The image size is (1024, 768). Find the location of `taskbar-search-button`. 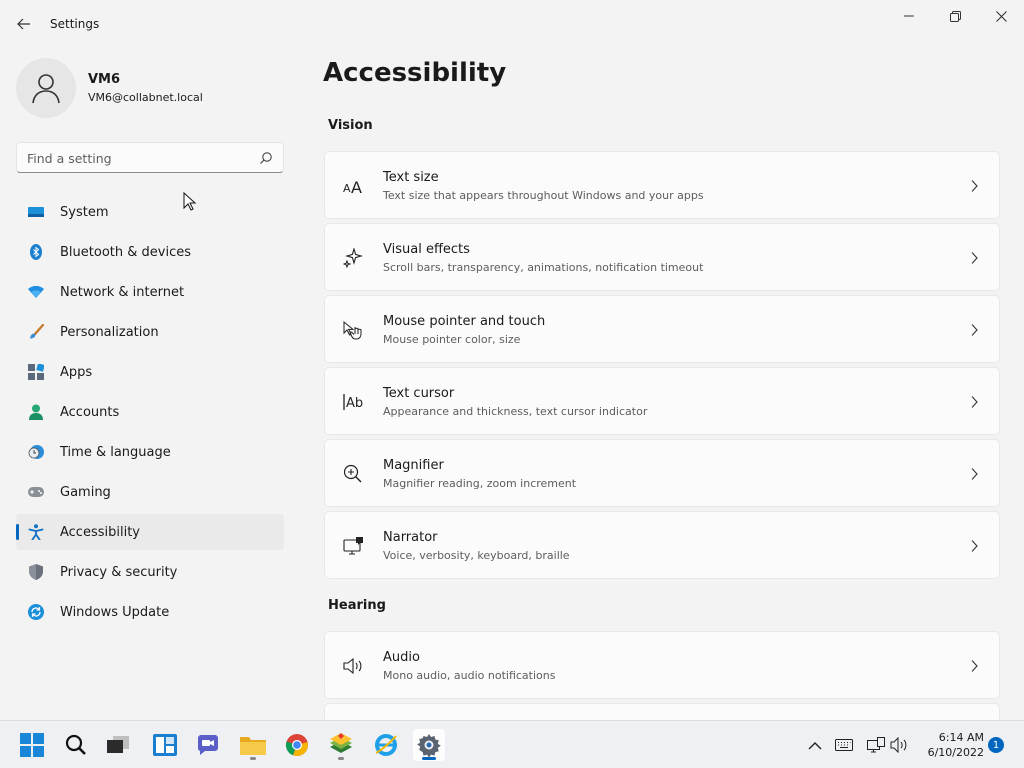

taskbar-search-button is located at coordinates (76, 745).